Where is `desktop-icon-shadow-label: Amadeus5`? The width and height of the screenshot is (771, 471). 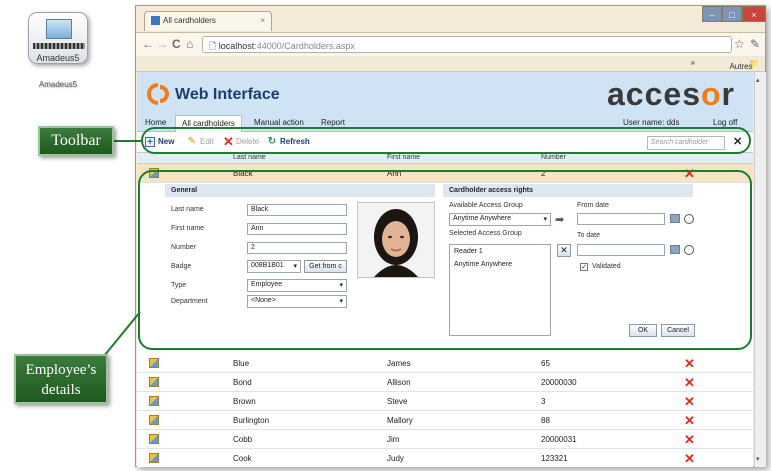
desktop-icon-shadow-label: Amadeus5 is located at coordinates (58, 84).